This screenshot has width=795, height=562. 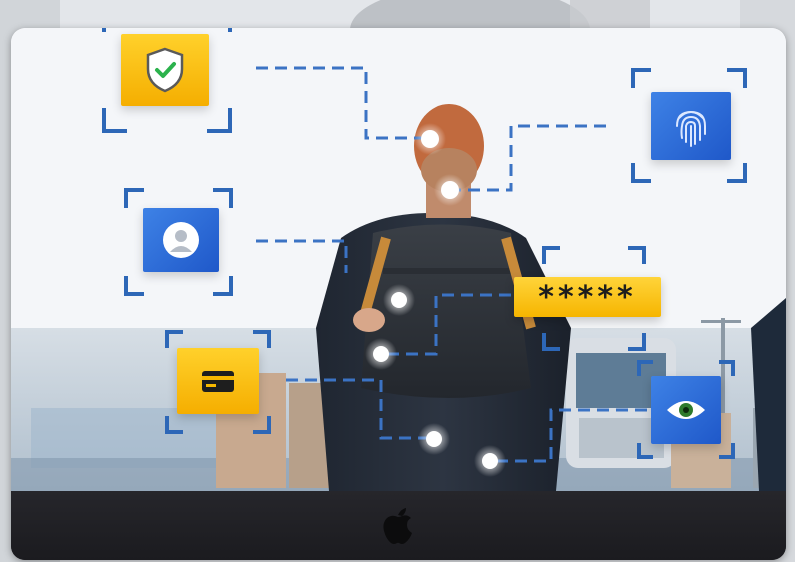 I want to click on apple-logo-icon, so click(x=397, y=526).